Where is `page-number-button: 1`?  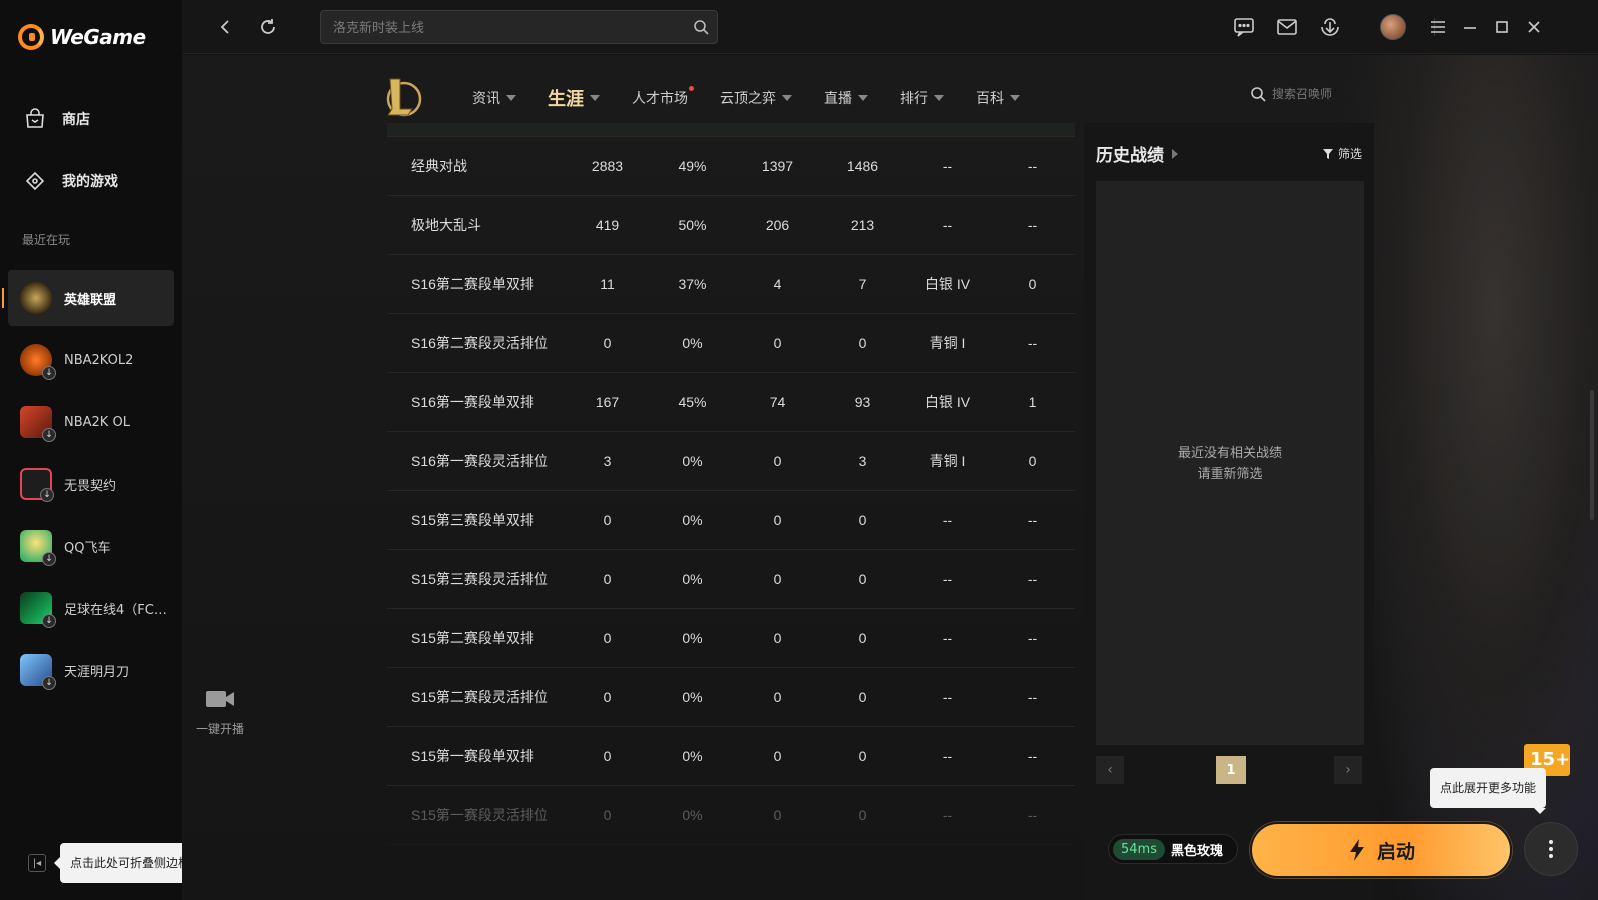
page-number-button: 1 is located at coordinates (1231, 770).